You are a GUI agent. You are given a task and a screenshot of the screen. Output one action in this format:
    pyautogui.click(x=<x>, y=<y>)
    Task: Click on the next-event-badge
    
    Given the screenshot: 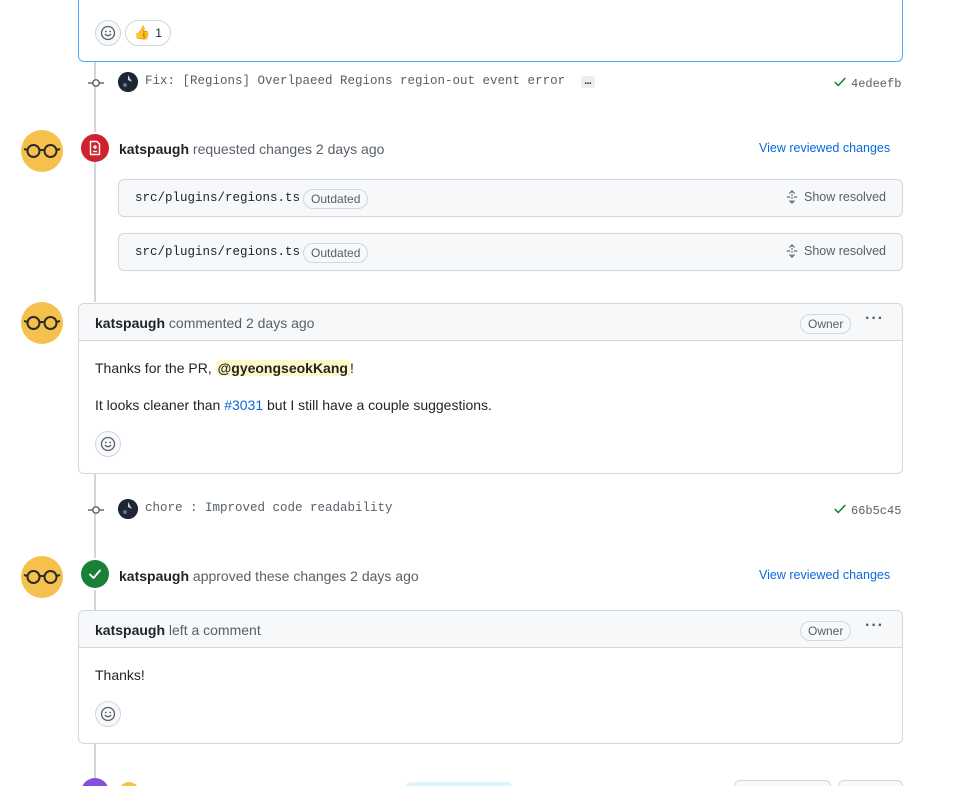 What is the action you would take?
    pyautogui.click(x=95, y=782)
    